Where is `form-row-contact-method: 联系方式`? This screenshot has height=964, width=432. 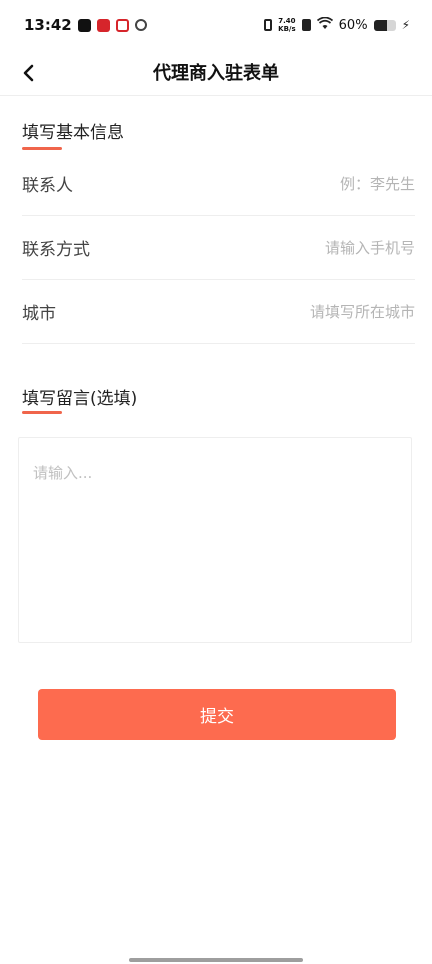 form-row-contact-method: 联系方式 is located at coordinates (218, 248).